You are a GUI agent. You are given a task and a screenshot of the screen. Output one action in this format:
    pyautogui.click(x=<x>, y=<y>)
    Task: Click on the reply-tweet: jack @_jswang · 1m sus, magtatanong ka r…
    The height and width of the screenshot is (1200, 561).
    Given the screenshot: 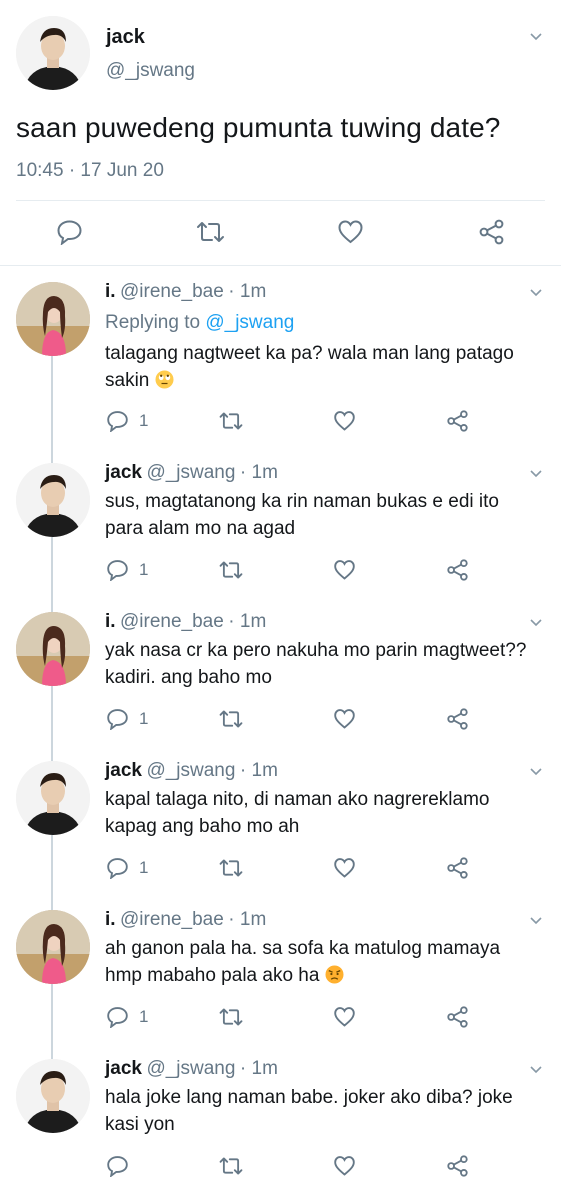 What is the action you would take?
    pyautogui.click(x=280, y=531)
    